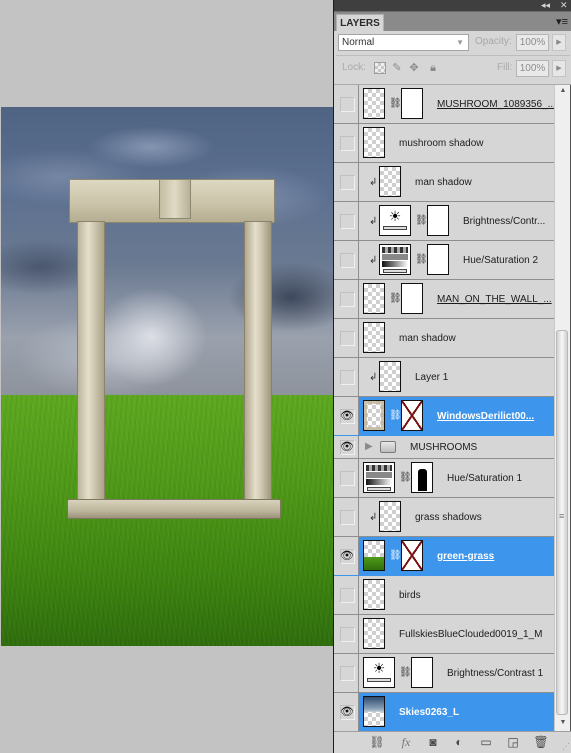  I want to click on close-panel-icon: ✕, so click(564, 5).